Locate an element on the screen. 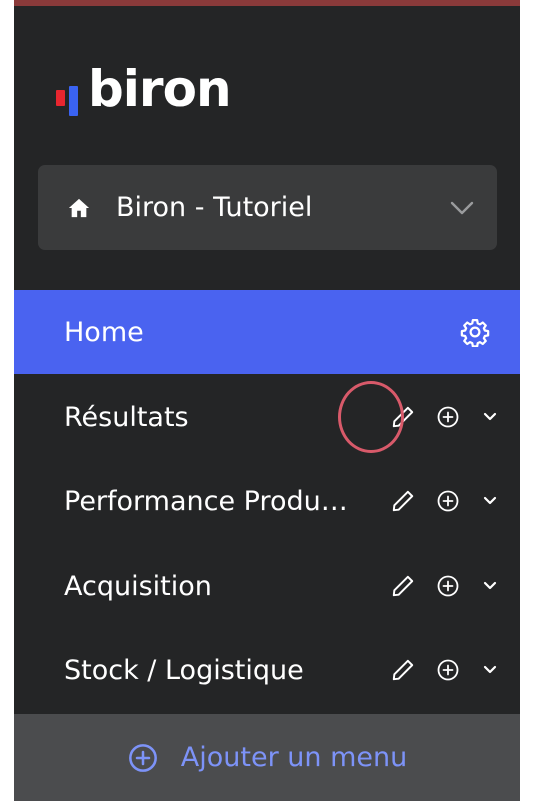 Image resolution: width=534 pixels, height=811 pixels. brand-logo: biron is located at coordinates (144, 89).